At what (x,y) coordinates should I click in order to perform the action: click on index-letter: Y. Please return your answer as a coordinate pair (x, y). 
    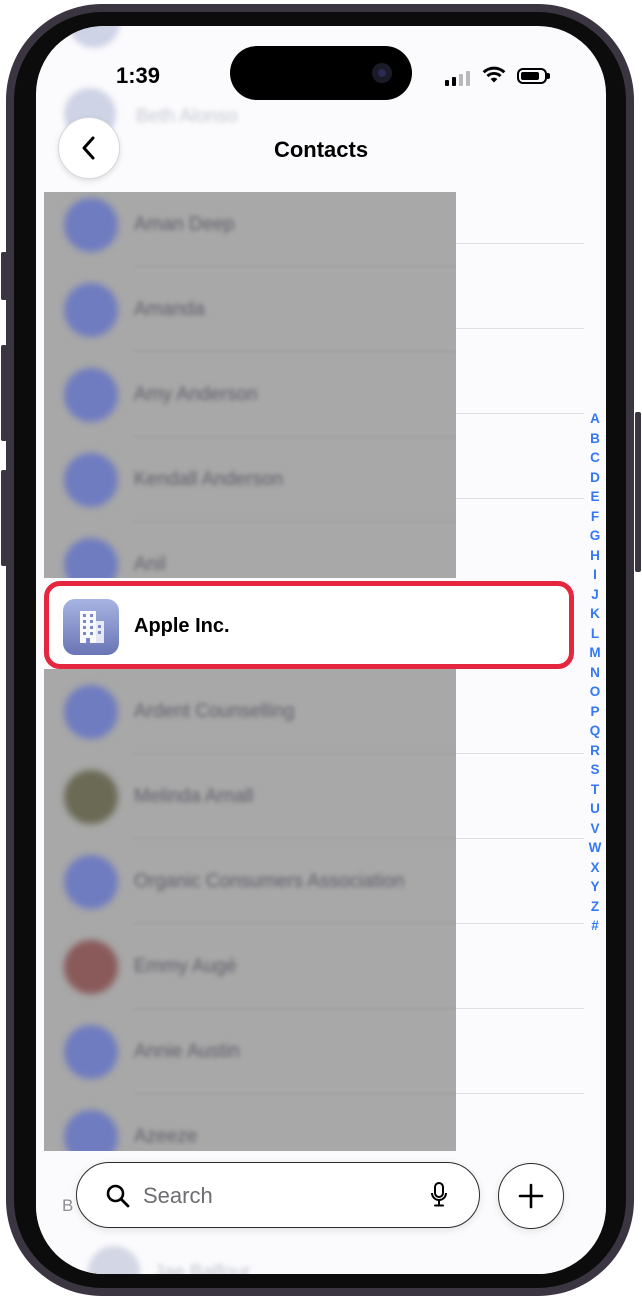
    Looking at the image, I should click on (595, 887).